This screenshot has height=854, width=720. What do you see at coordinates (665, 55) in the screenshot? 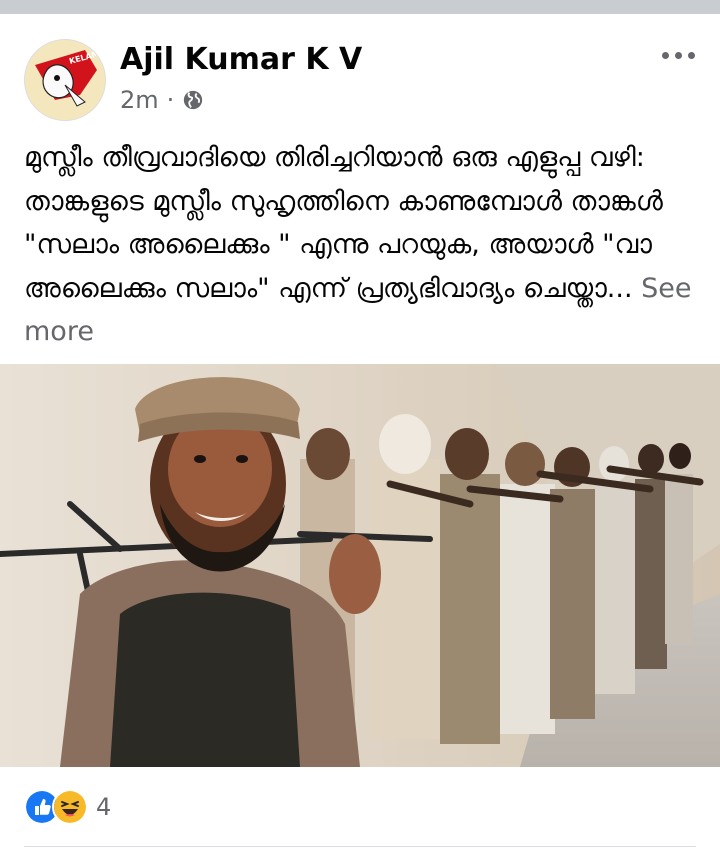
I see `more-horizontal-icon` at bounding box center [665, 55].